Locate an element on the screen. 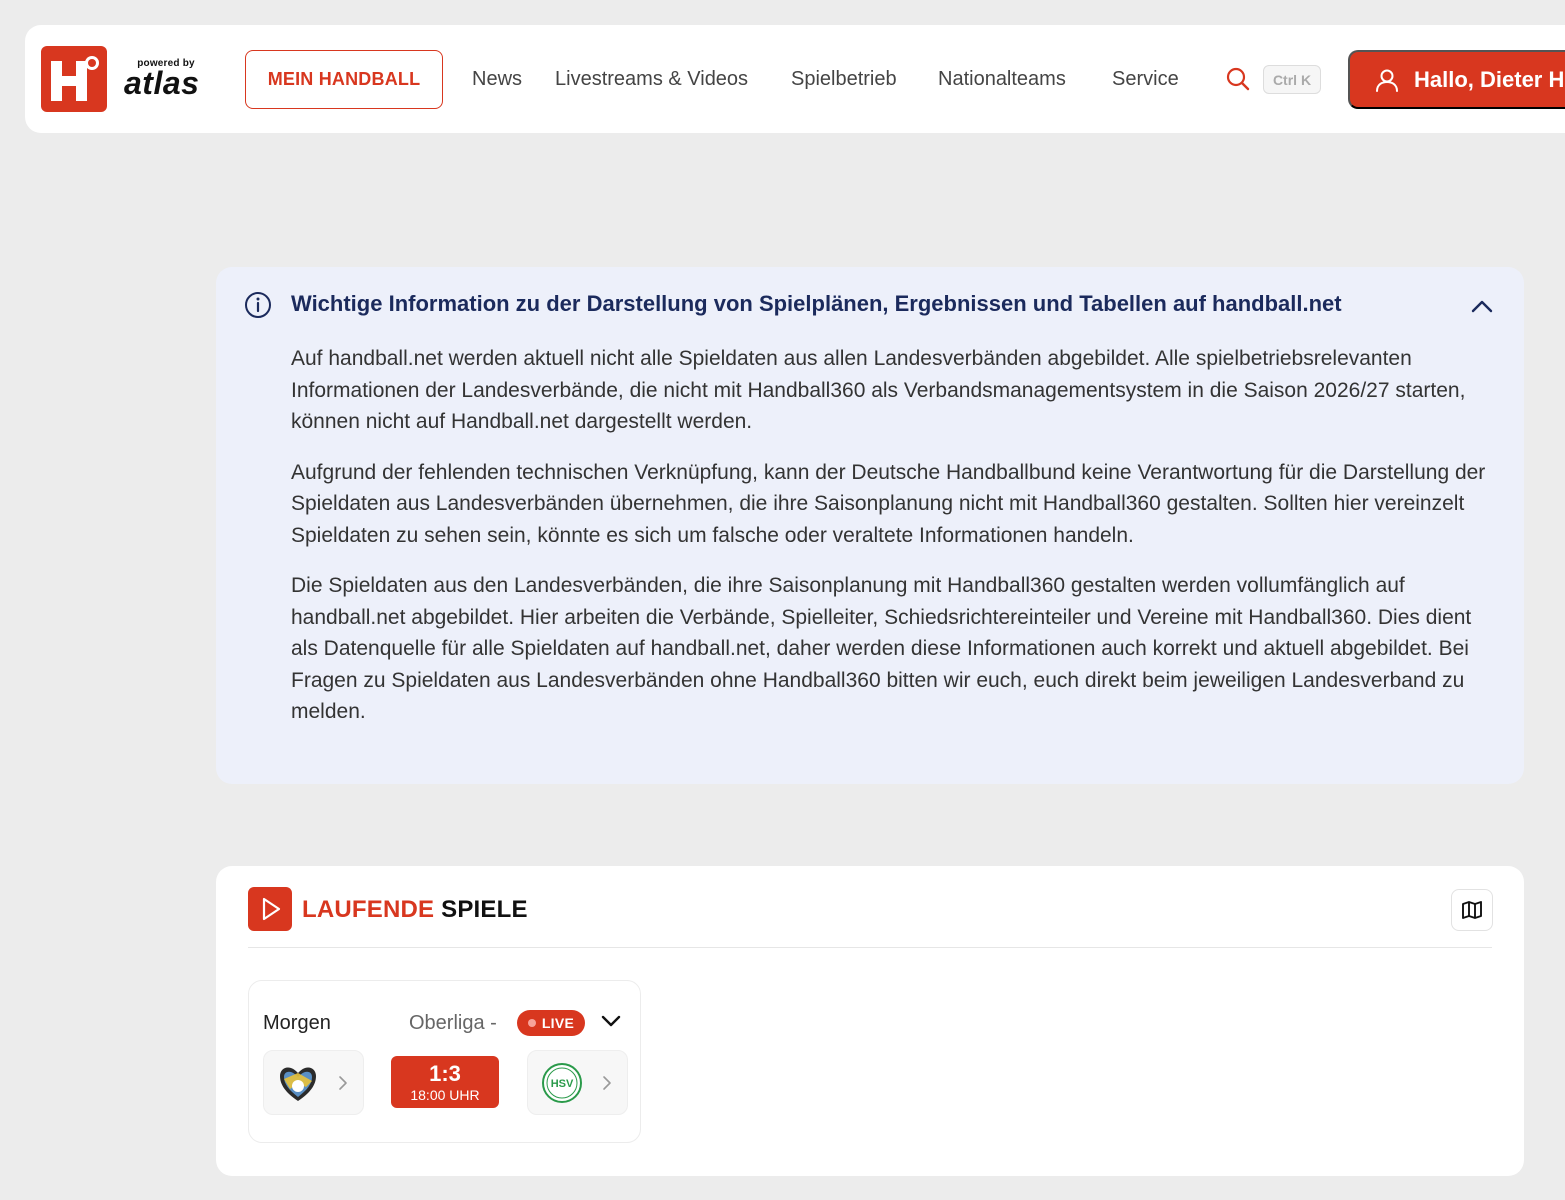  handball-net-logo is located at coordinates (74, 79).